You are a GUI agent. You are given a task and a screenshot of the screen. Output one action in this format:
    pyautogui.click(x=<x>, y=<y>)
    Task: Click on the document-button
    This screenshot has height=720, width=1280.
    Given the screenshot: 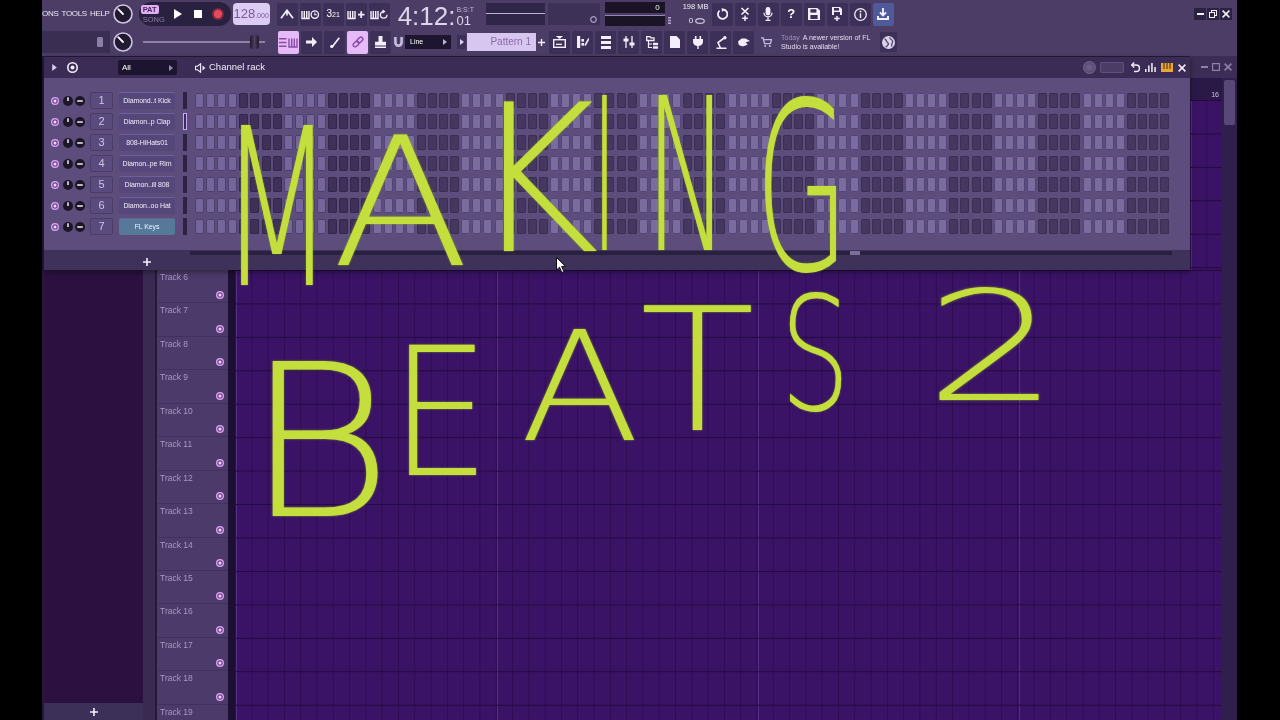 What is the action you would take?
    pyautogui.click(x=674, y=42)
    